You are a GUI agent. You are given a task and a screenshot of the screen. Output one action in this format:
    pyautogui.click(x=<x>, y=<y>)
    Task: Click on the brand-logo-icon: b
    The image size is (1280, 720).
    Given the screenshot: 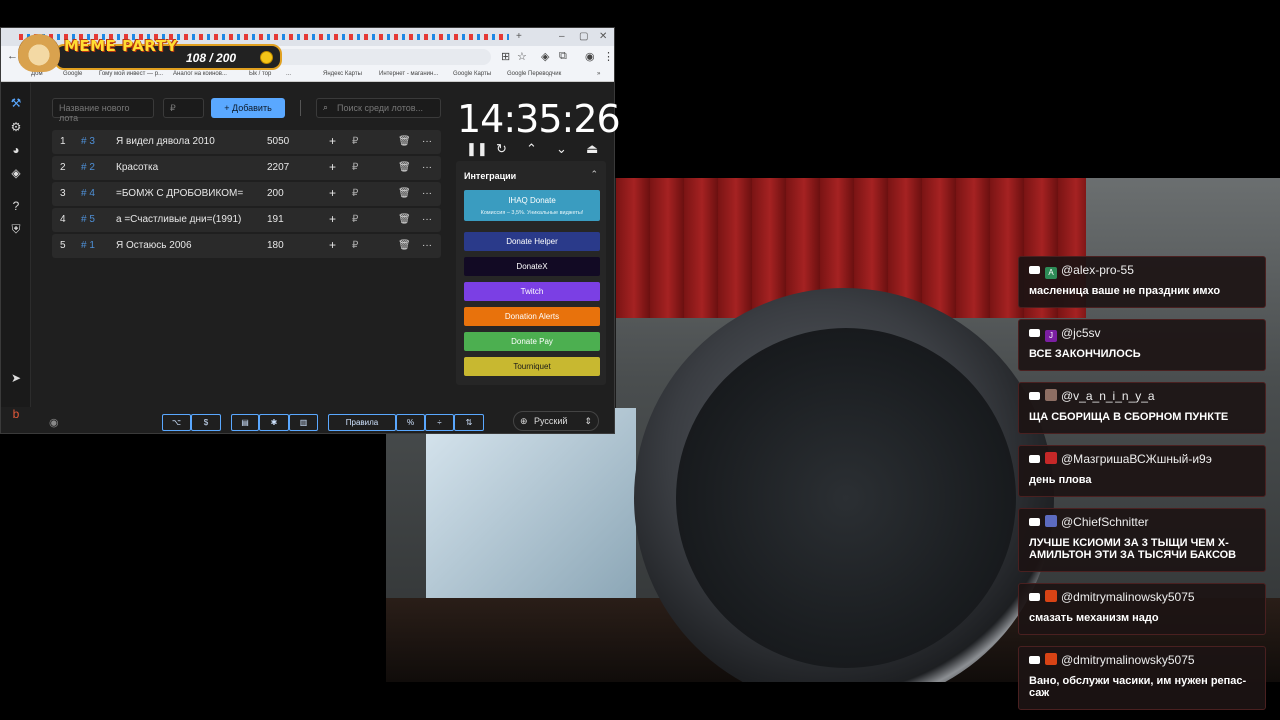 What is the action you would take?
    pyautogui.click(x=16, y=414)
    